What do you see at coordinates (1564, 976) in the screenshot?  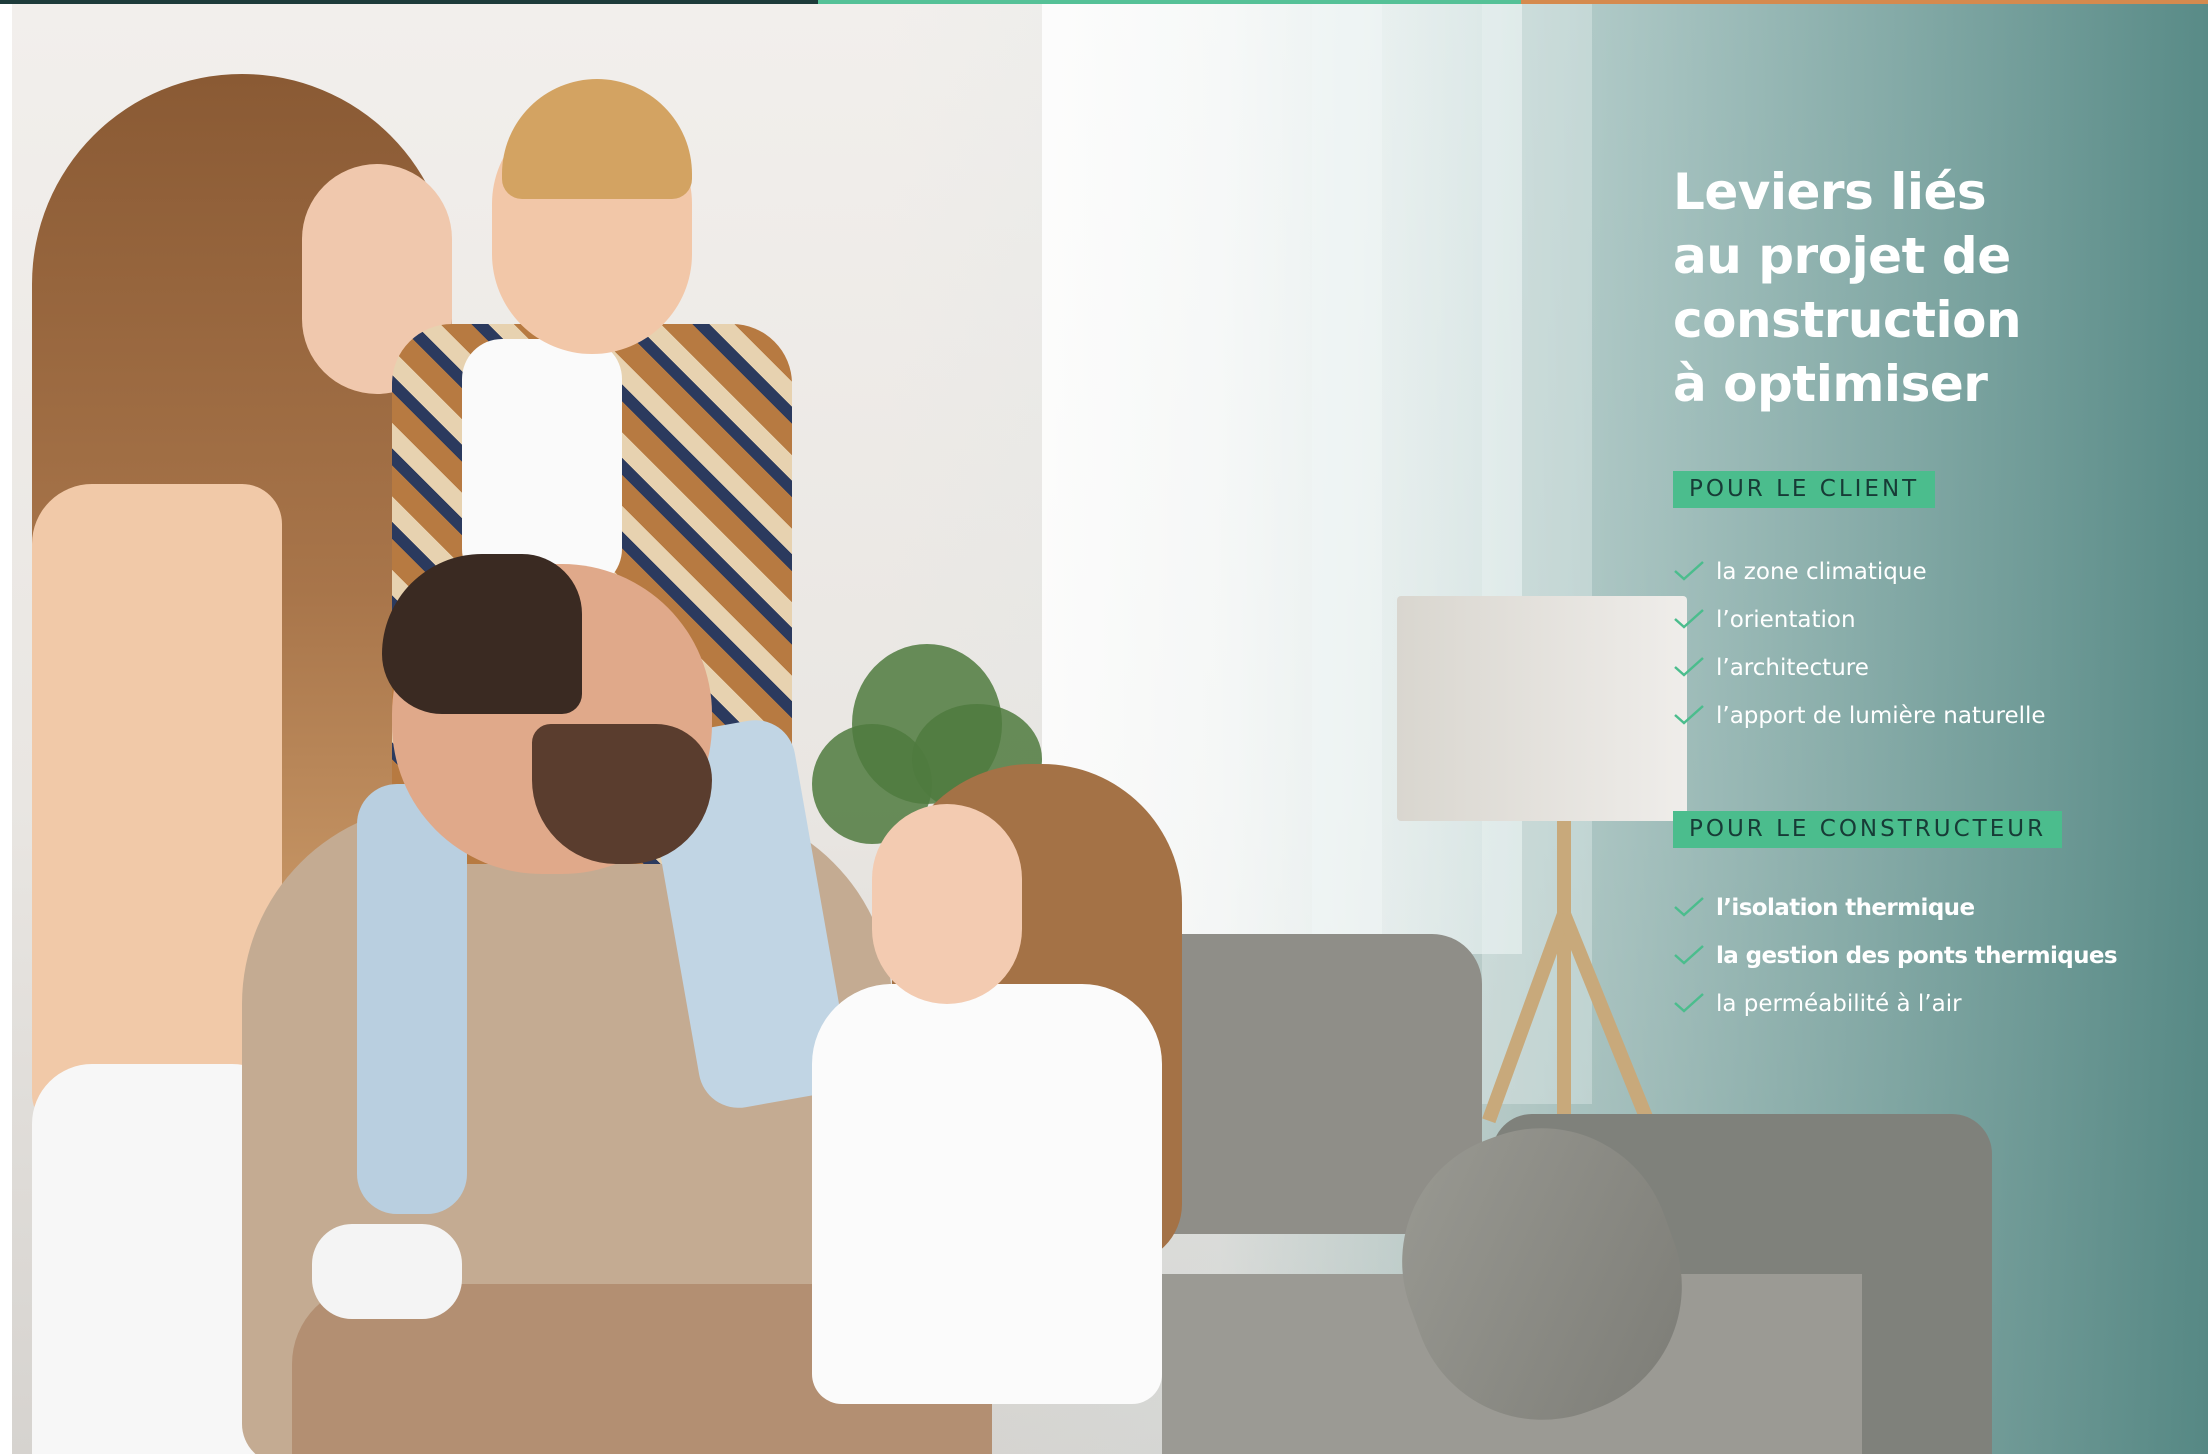 I see `floor-lamp-leg` at bounding box center [1564, 976].